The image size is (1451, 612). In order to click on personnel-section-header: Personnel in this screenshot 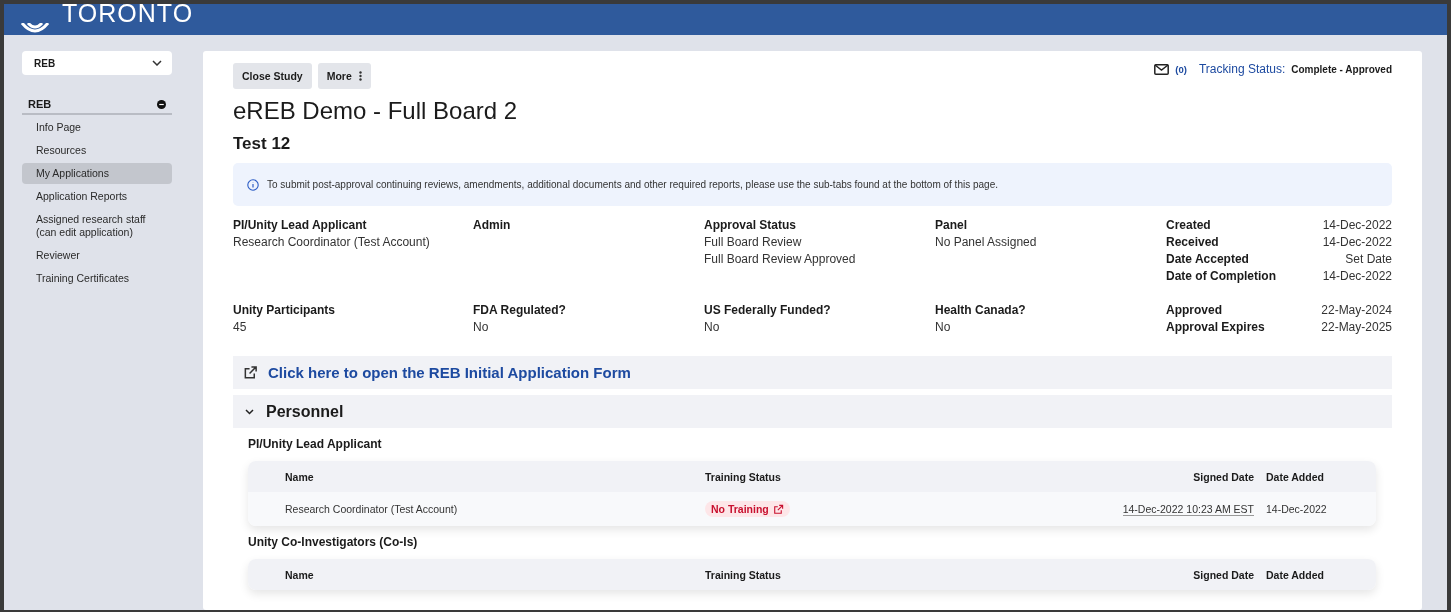, I will do `click(812, 411)`.